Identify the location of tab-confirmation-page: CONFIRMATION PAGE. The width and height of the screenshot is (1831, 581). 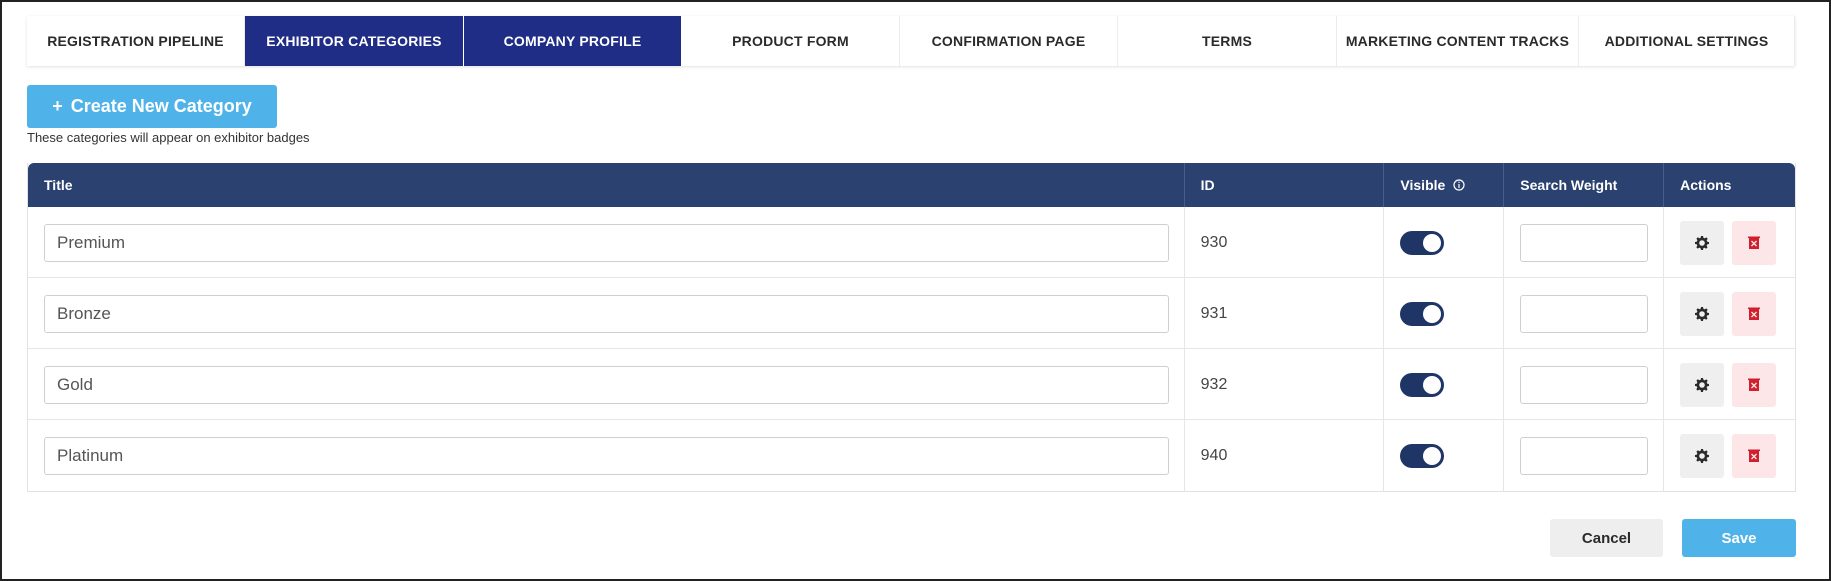
(1009, 41).